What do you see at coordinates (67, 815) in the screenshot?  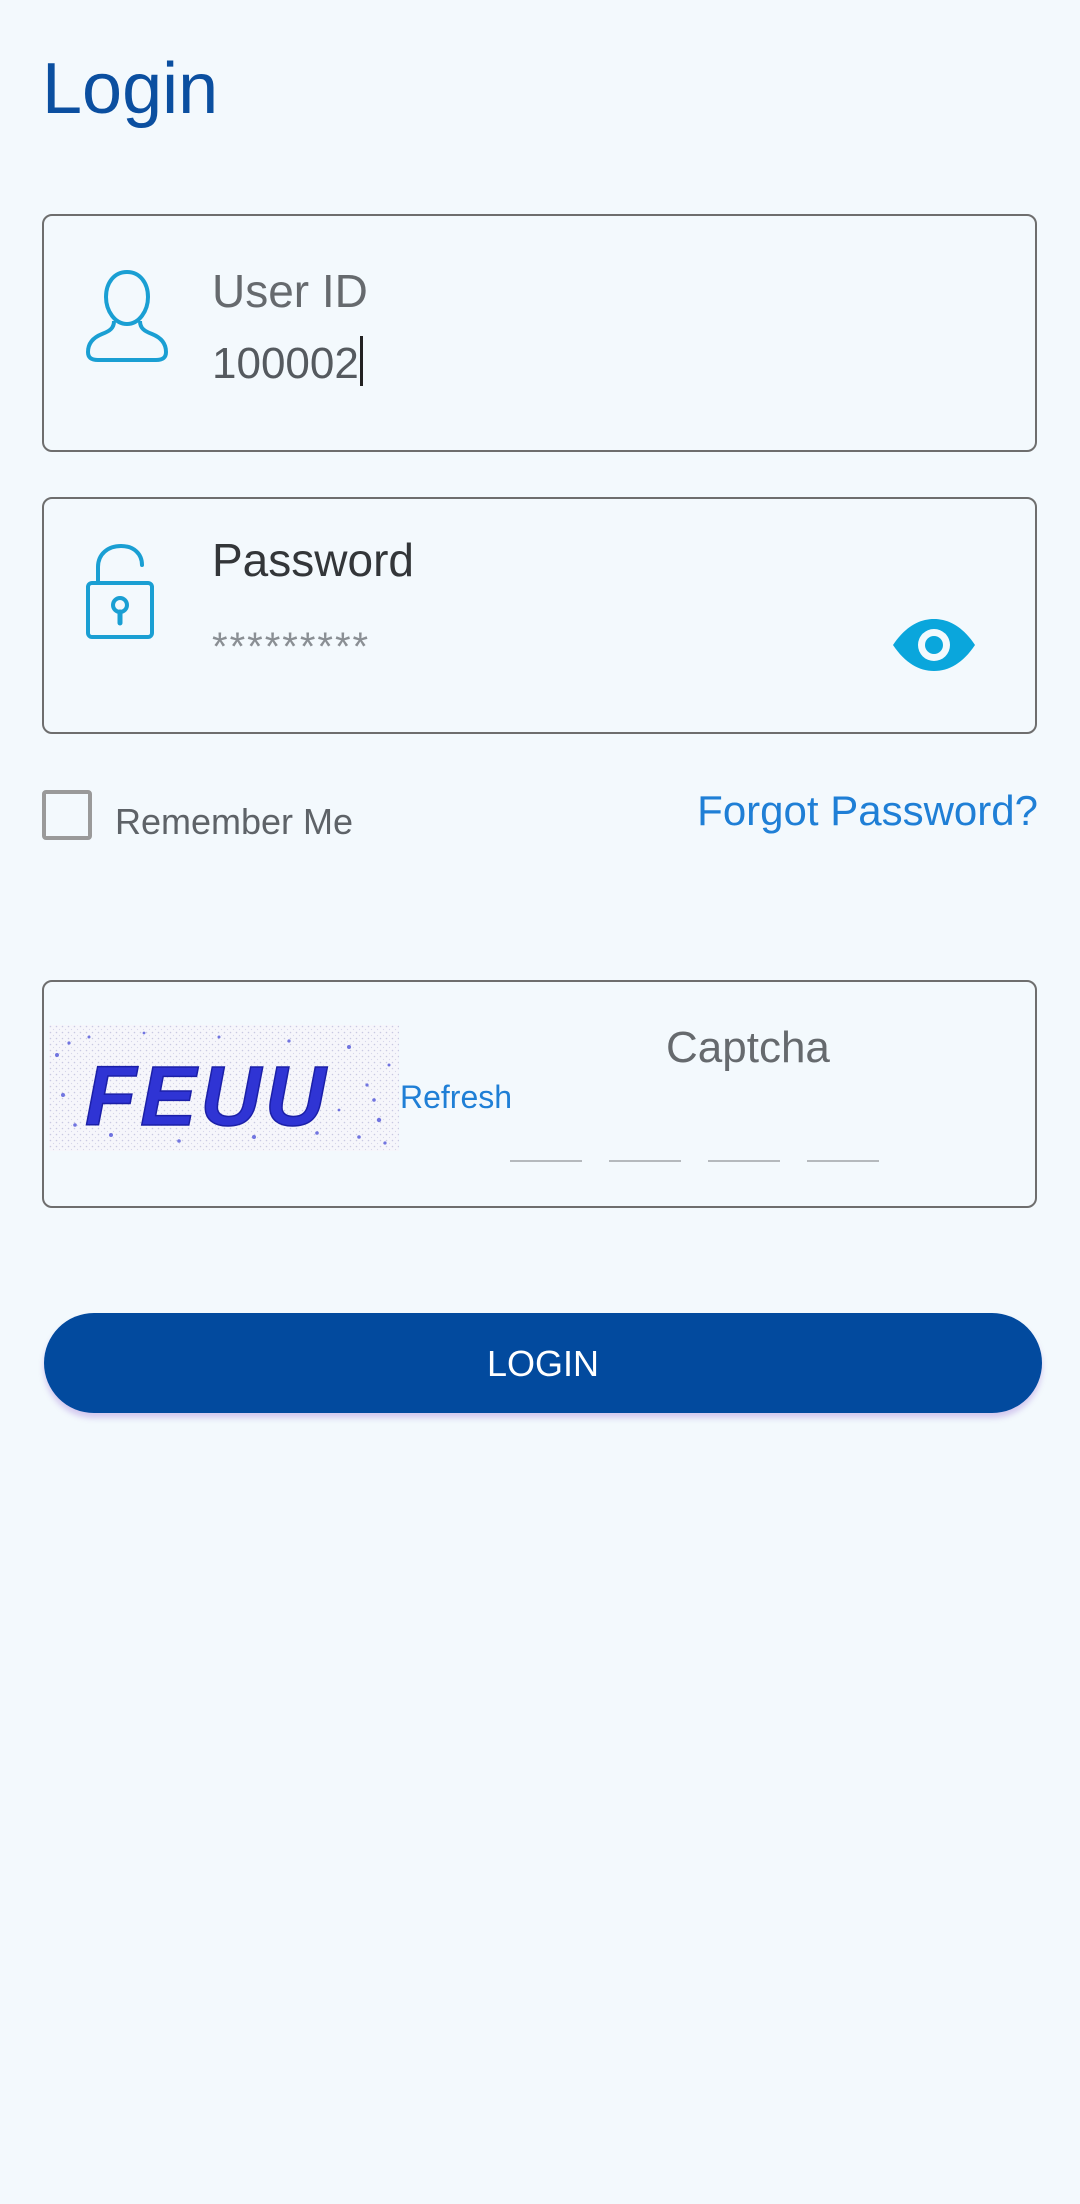 I see `remember-me-checkbox` at bounding box center [67, 815].